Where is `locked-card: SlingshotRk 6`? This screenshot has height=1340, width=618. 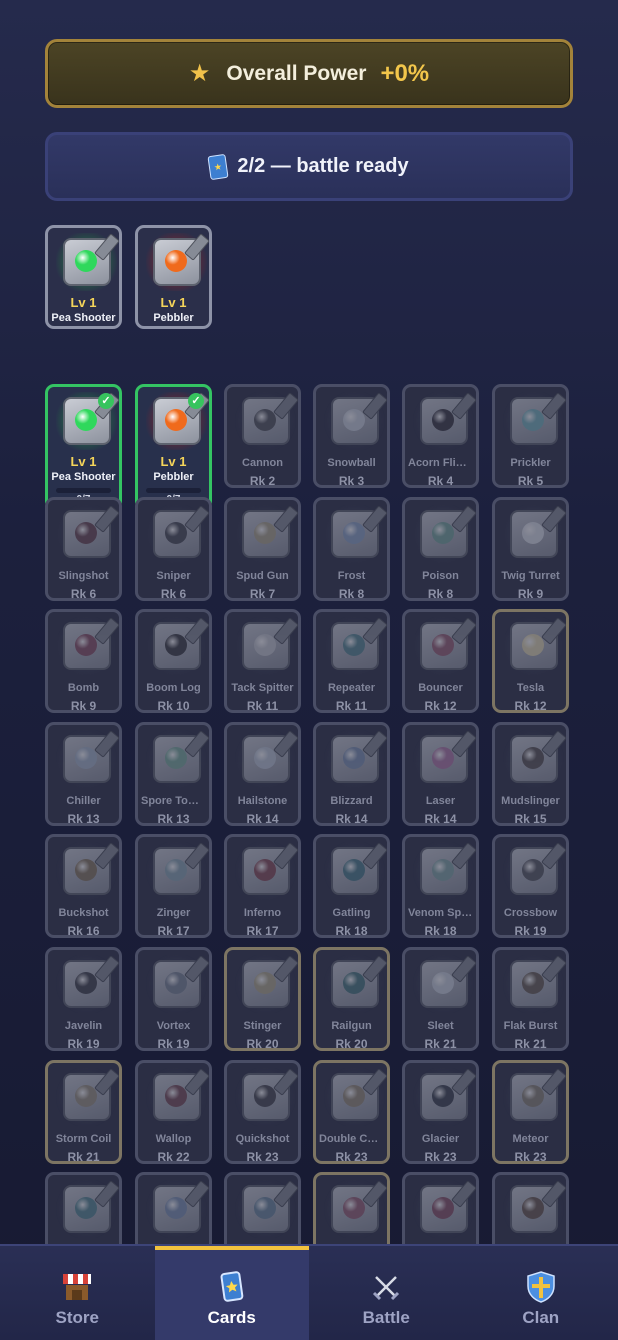 locked-card: SlingshotRk 6 is located at coordinates (83, 549).